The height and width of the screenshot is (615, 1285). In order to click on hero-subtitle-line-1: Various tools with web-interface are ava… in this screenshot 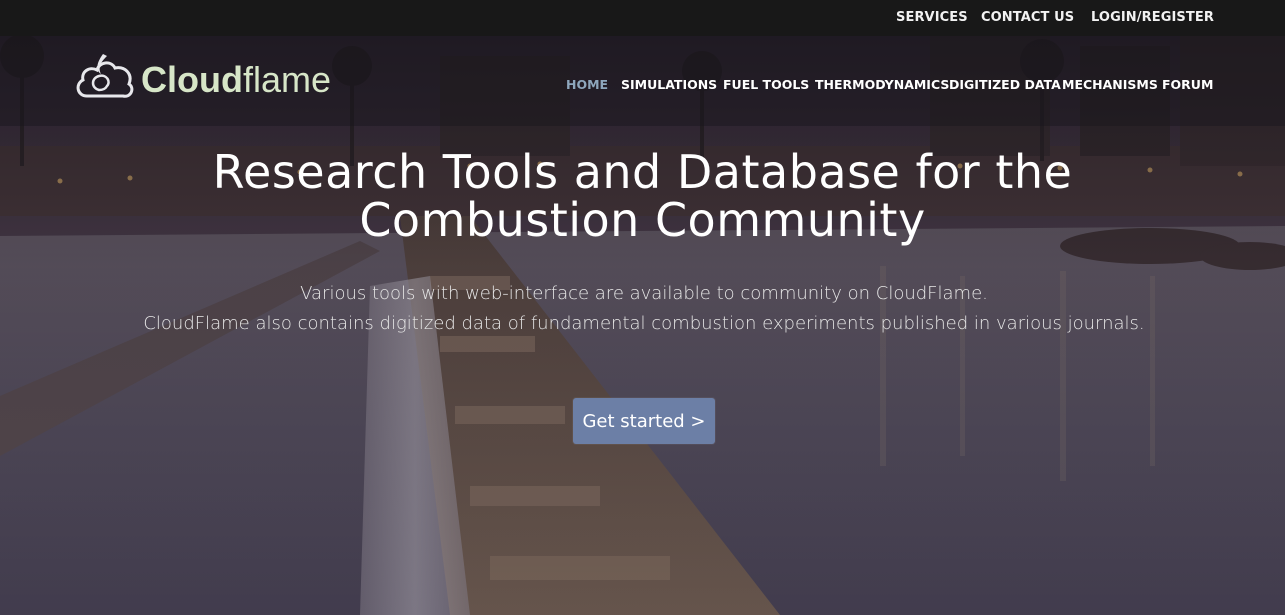, I will do `click(644, 293)`.